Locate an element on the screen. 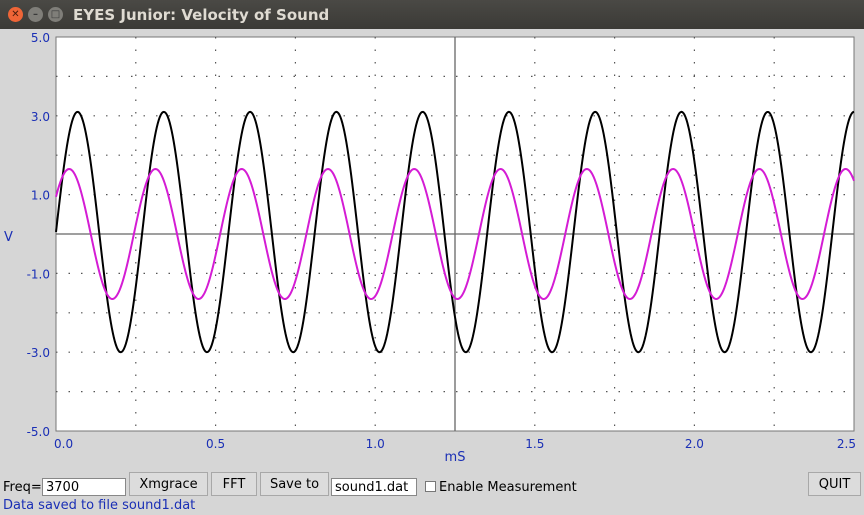 Image resolution: width=864 pixels, height=515 pixels. y-axis-label: V is located at coordinates (8, 237).